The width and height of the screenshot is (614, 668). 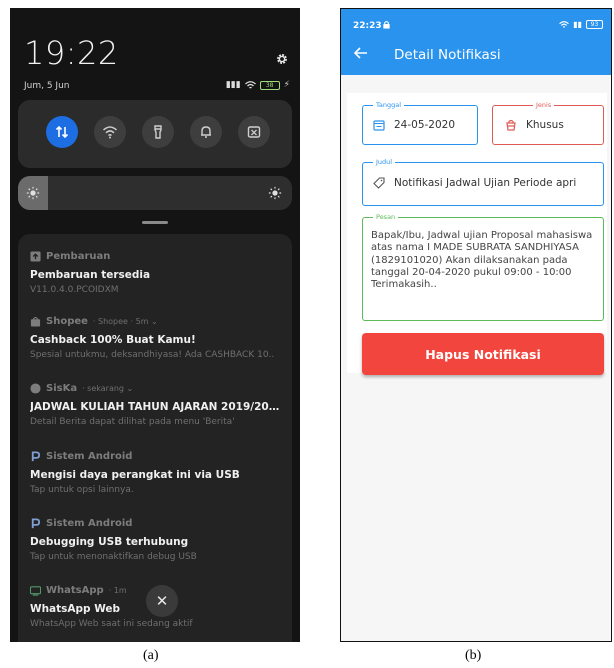 What do you see at coordinates (125, 321) in the screenshot?
I see `notification-meta: · Shopee · 5m ⌄` at bounding box center [125, 321].